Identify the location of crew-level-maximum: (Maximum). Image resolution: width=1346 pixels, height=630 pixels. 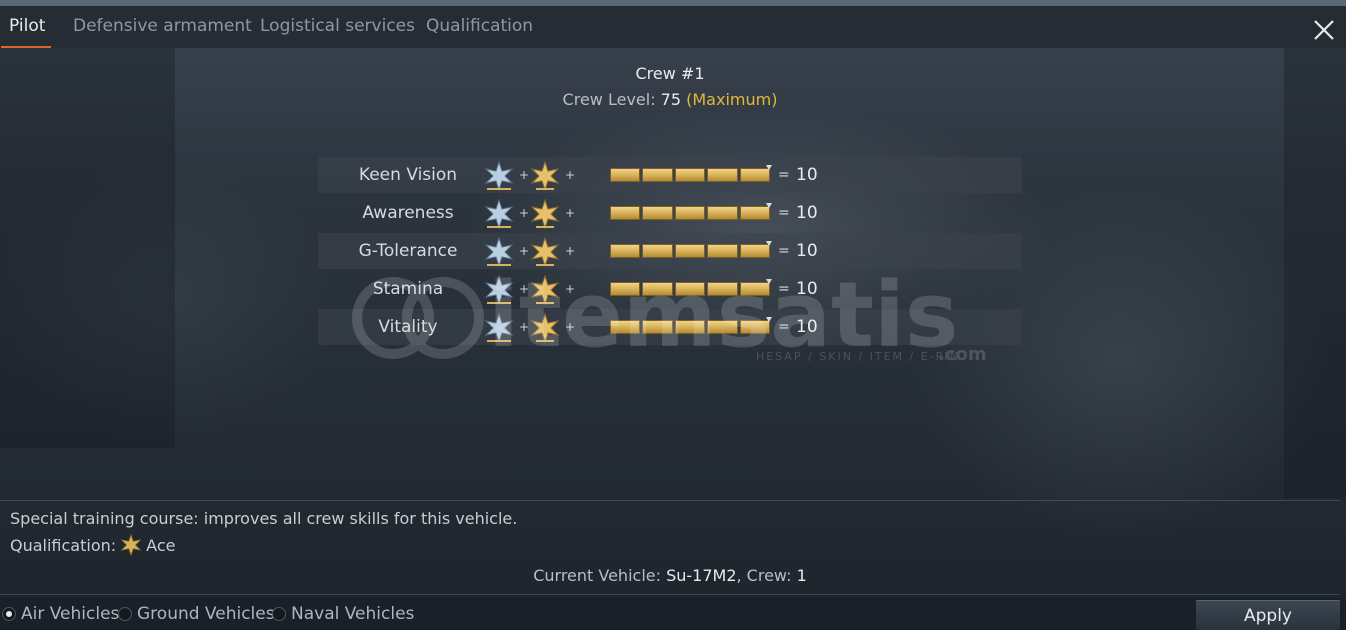
(732, 99).